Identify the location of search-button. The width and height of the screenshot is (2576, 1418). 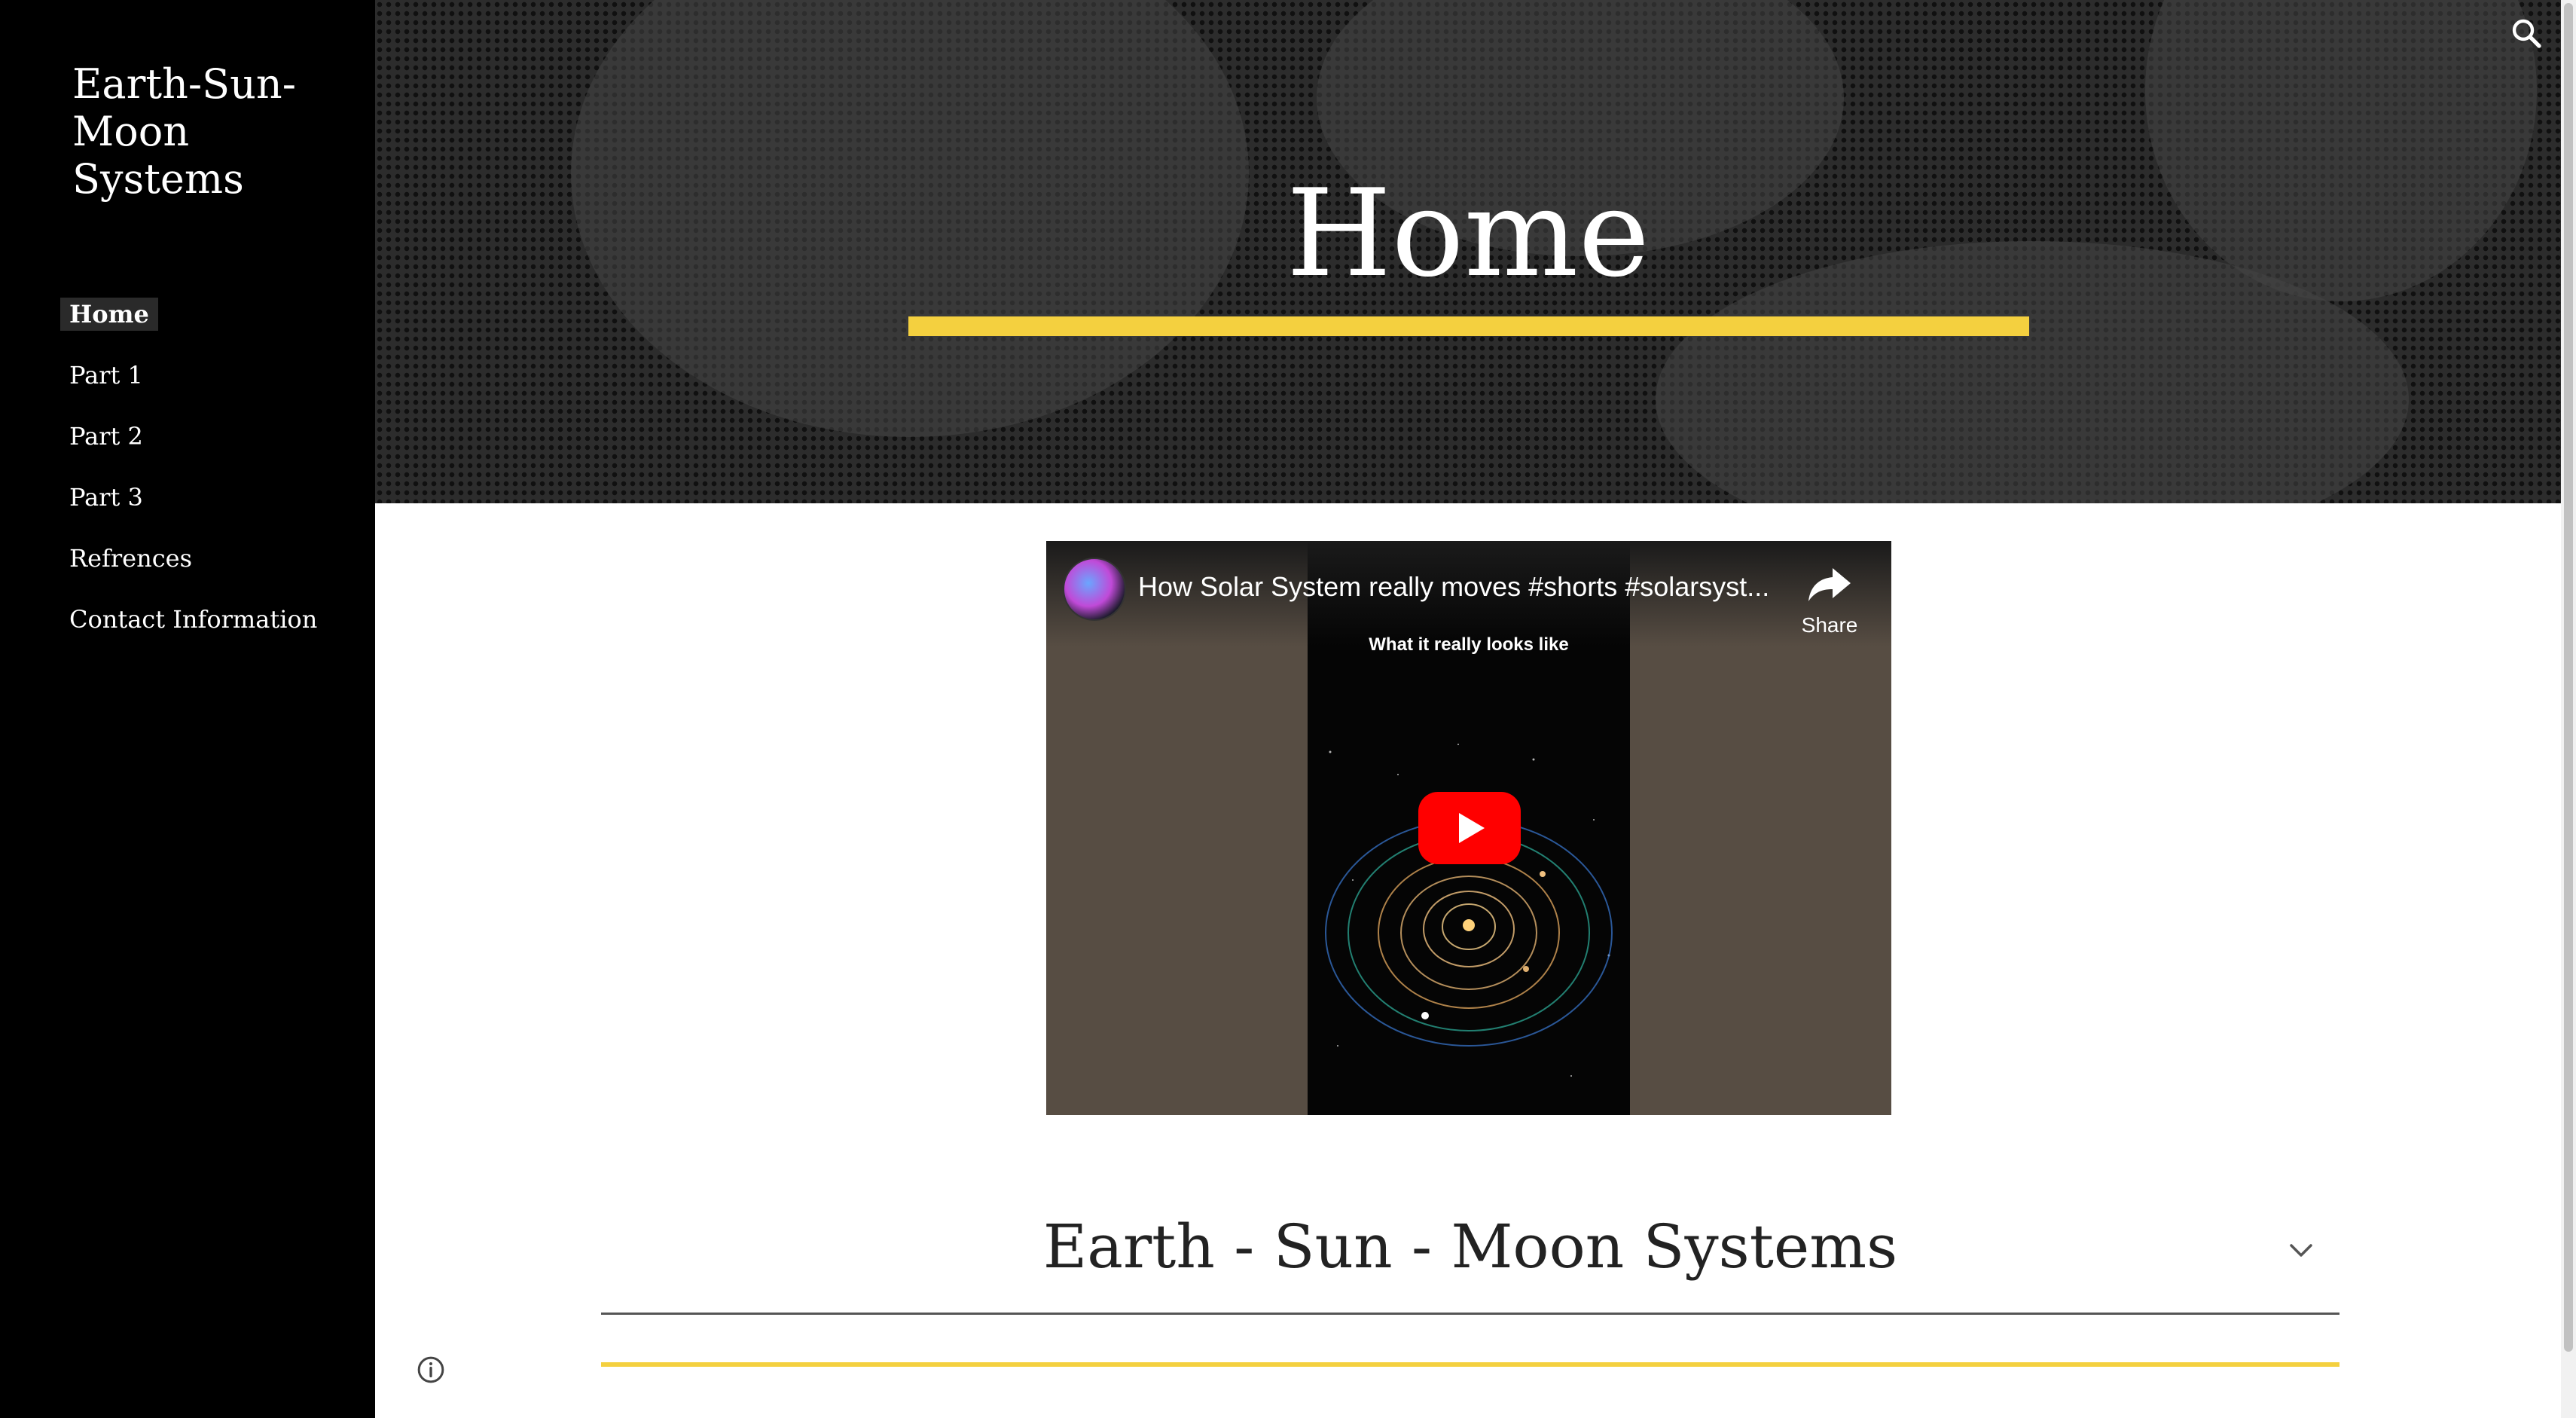
(2526, 33).